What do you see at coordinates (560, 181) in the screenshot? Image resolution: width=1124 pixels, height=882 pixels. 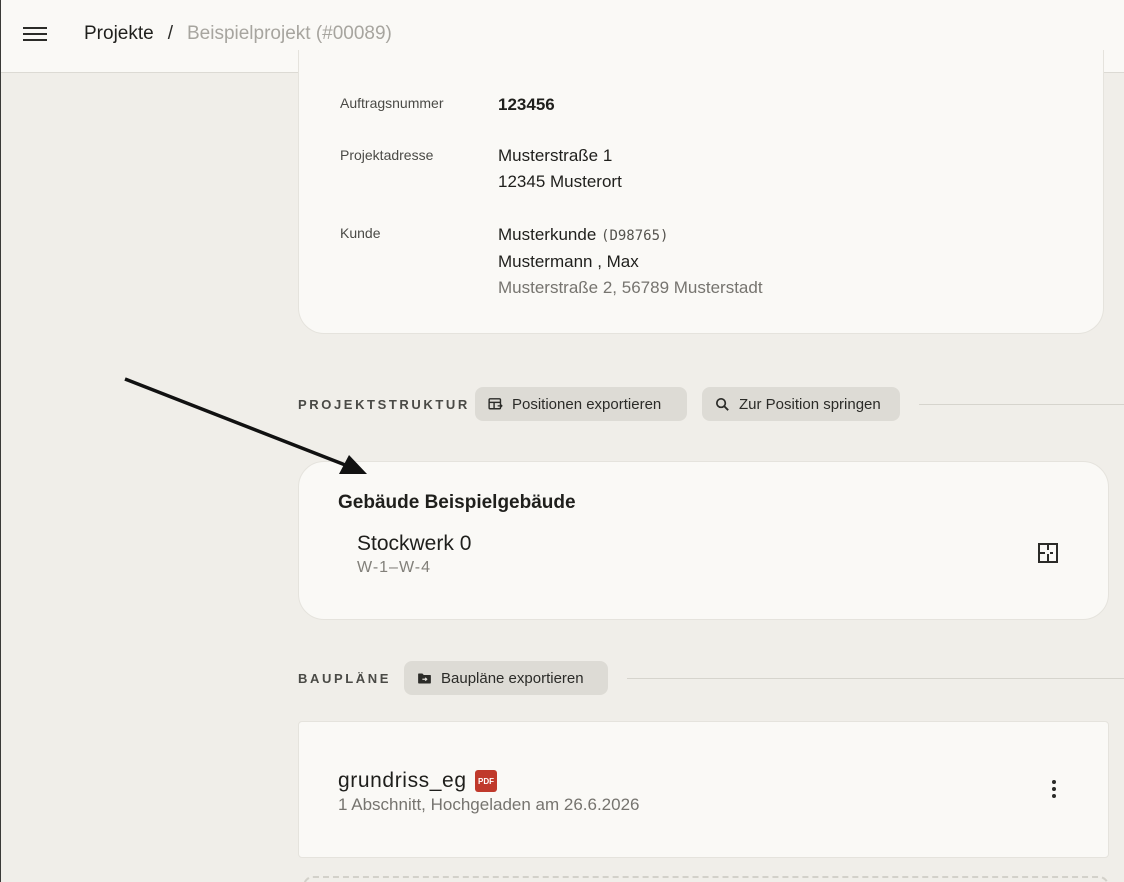 I see `address-line-2: 12345 Musterort` at bounding box center [560, 181].